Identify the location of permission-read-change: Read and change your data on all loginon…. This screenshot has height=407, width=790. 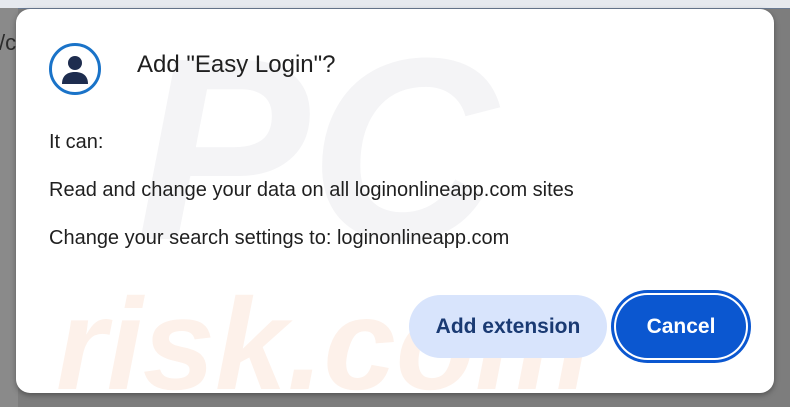
(311, 190).